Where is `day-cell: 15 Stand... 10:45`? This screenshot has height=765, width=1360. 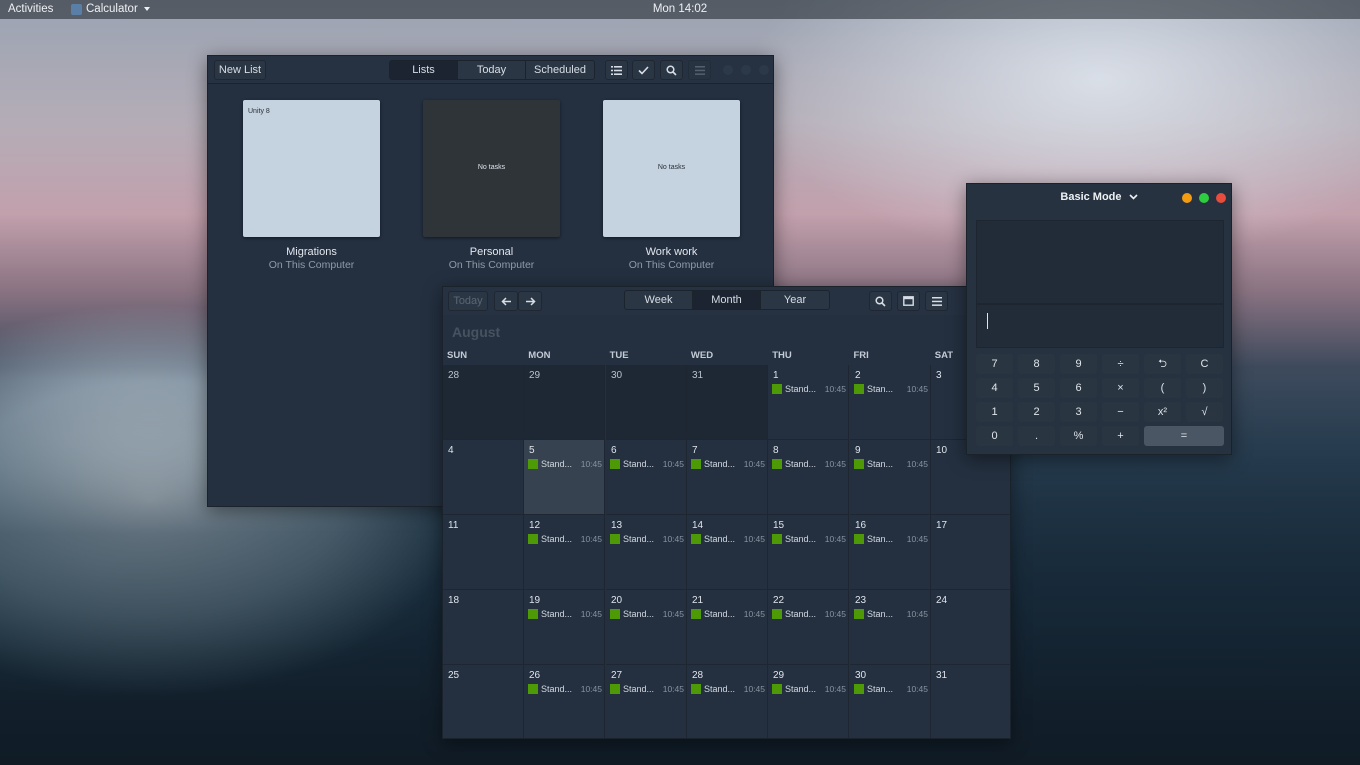
day-cell: 15 Stand... 10:45 is located at coordinates (808, 552).